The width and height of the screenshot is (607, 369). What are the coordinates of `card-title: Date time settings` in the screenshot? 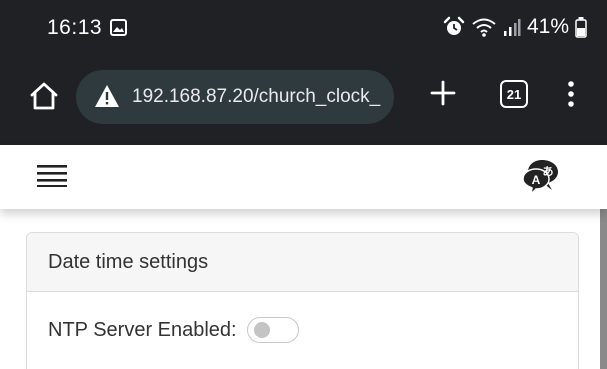 It's located at (128, 261).